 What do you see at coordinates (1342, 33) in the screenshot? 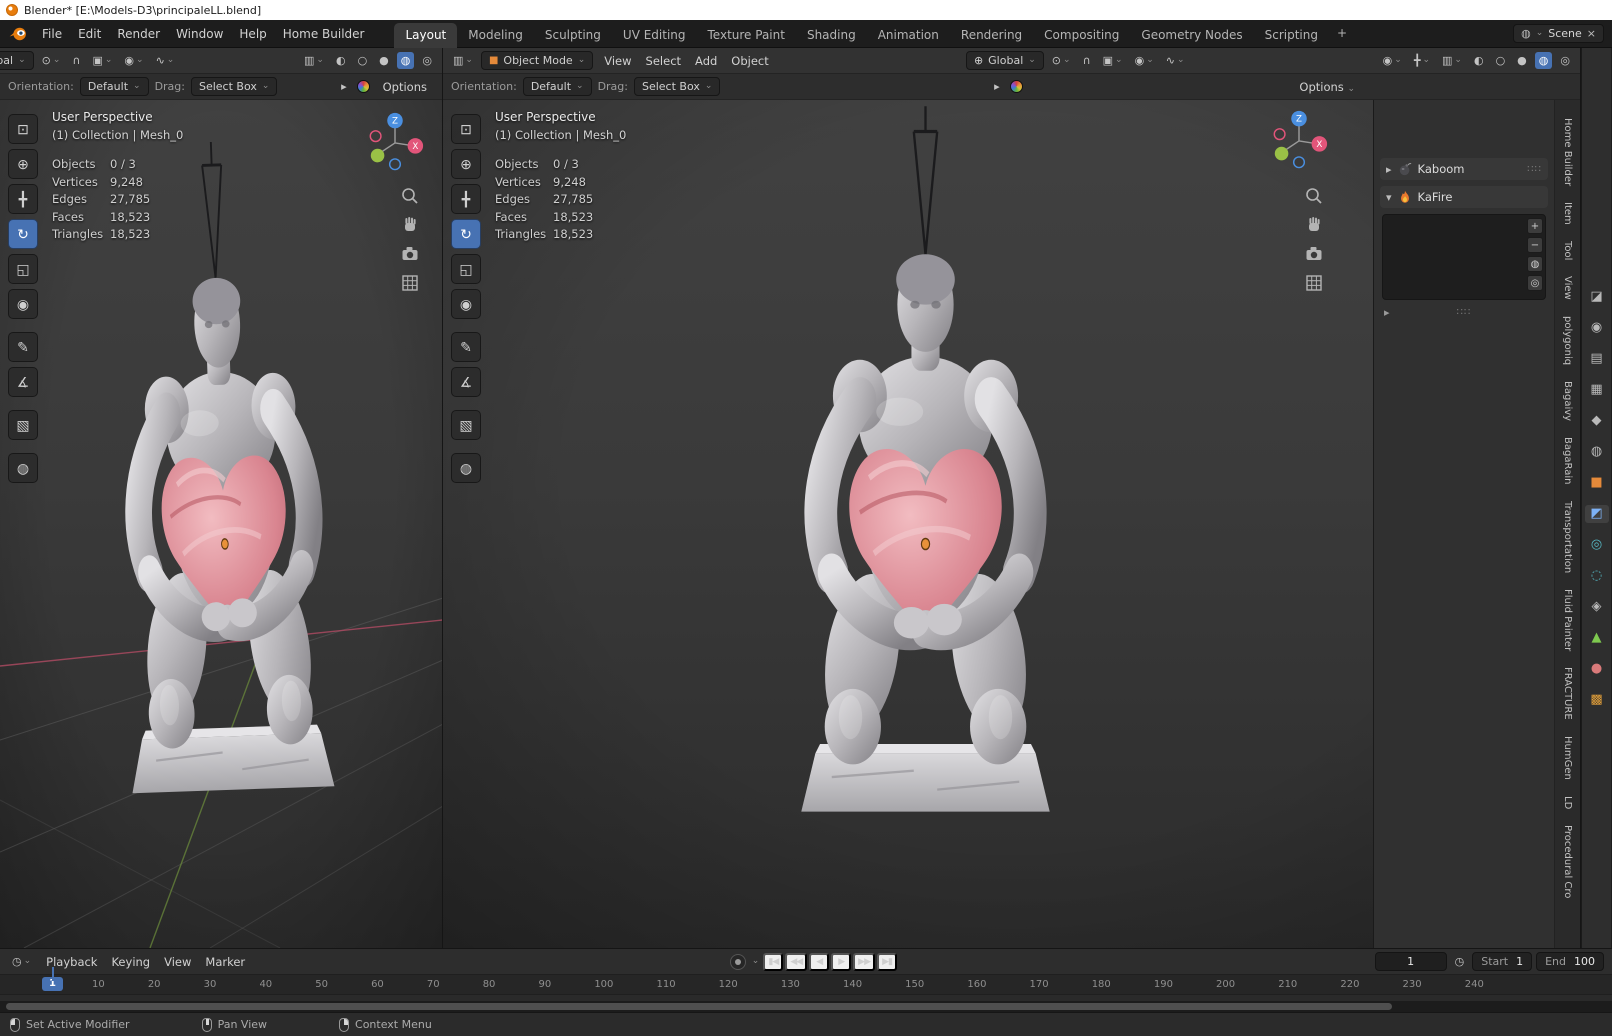
I see `add-workspace-button: +` at bounding box center [1342, 33].